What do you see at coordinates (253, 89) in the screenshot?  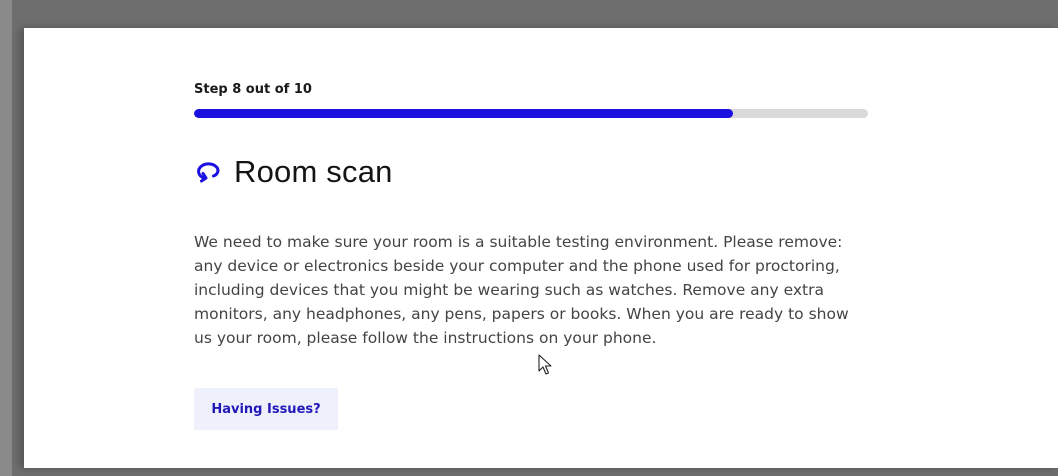 I see `step-counter: Step 8 out of 10` at bounding box center [253, 89].